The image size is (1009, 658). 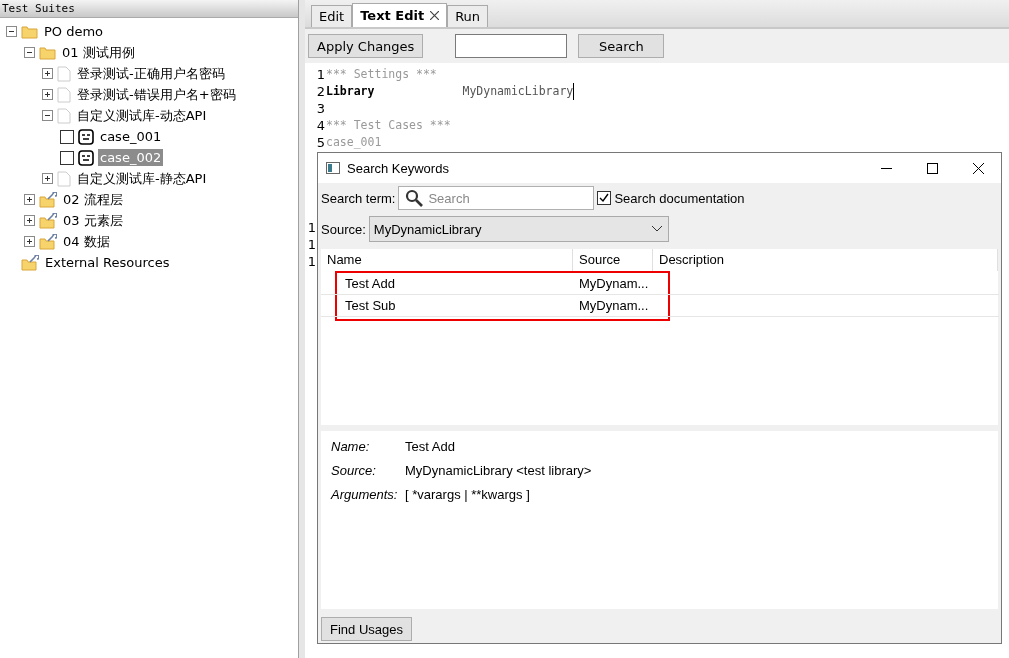 What do you see at coordinates (518, 229) in the screenshot?
I see `source-dropdown: MyDynamicLibrary` at bounding box center [518, 229].